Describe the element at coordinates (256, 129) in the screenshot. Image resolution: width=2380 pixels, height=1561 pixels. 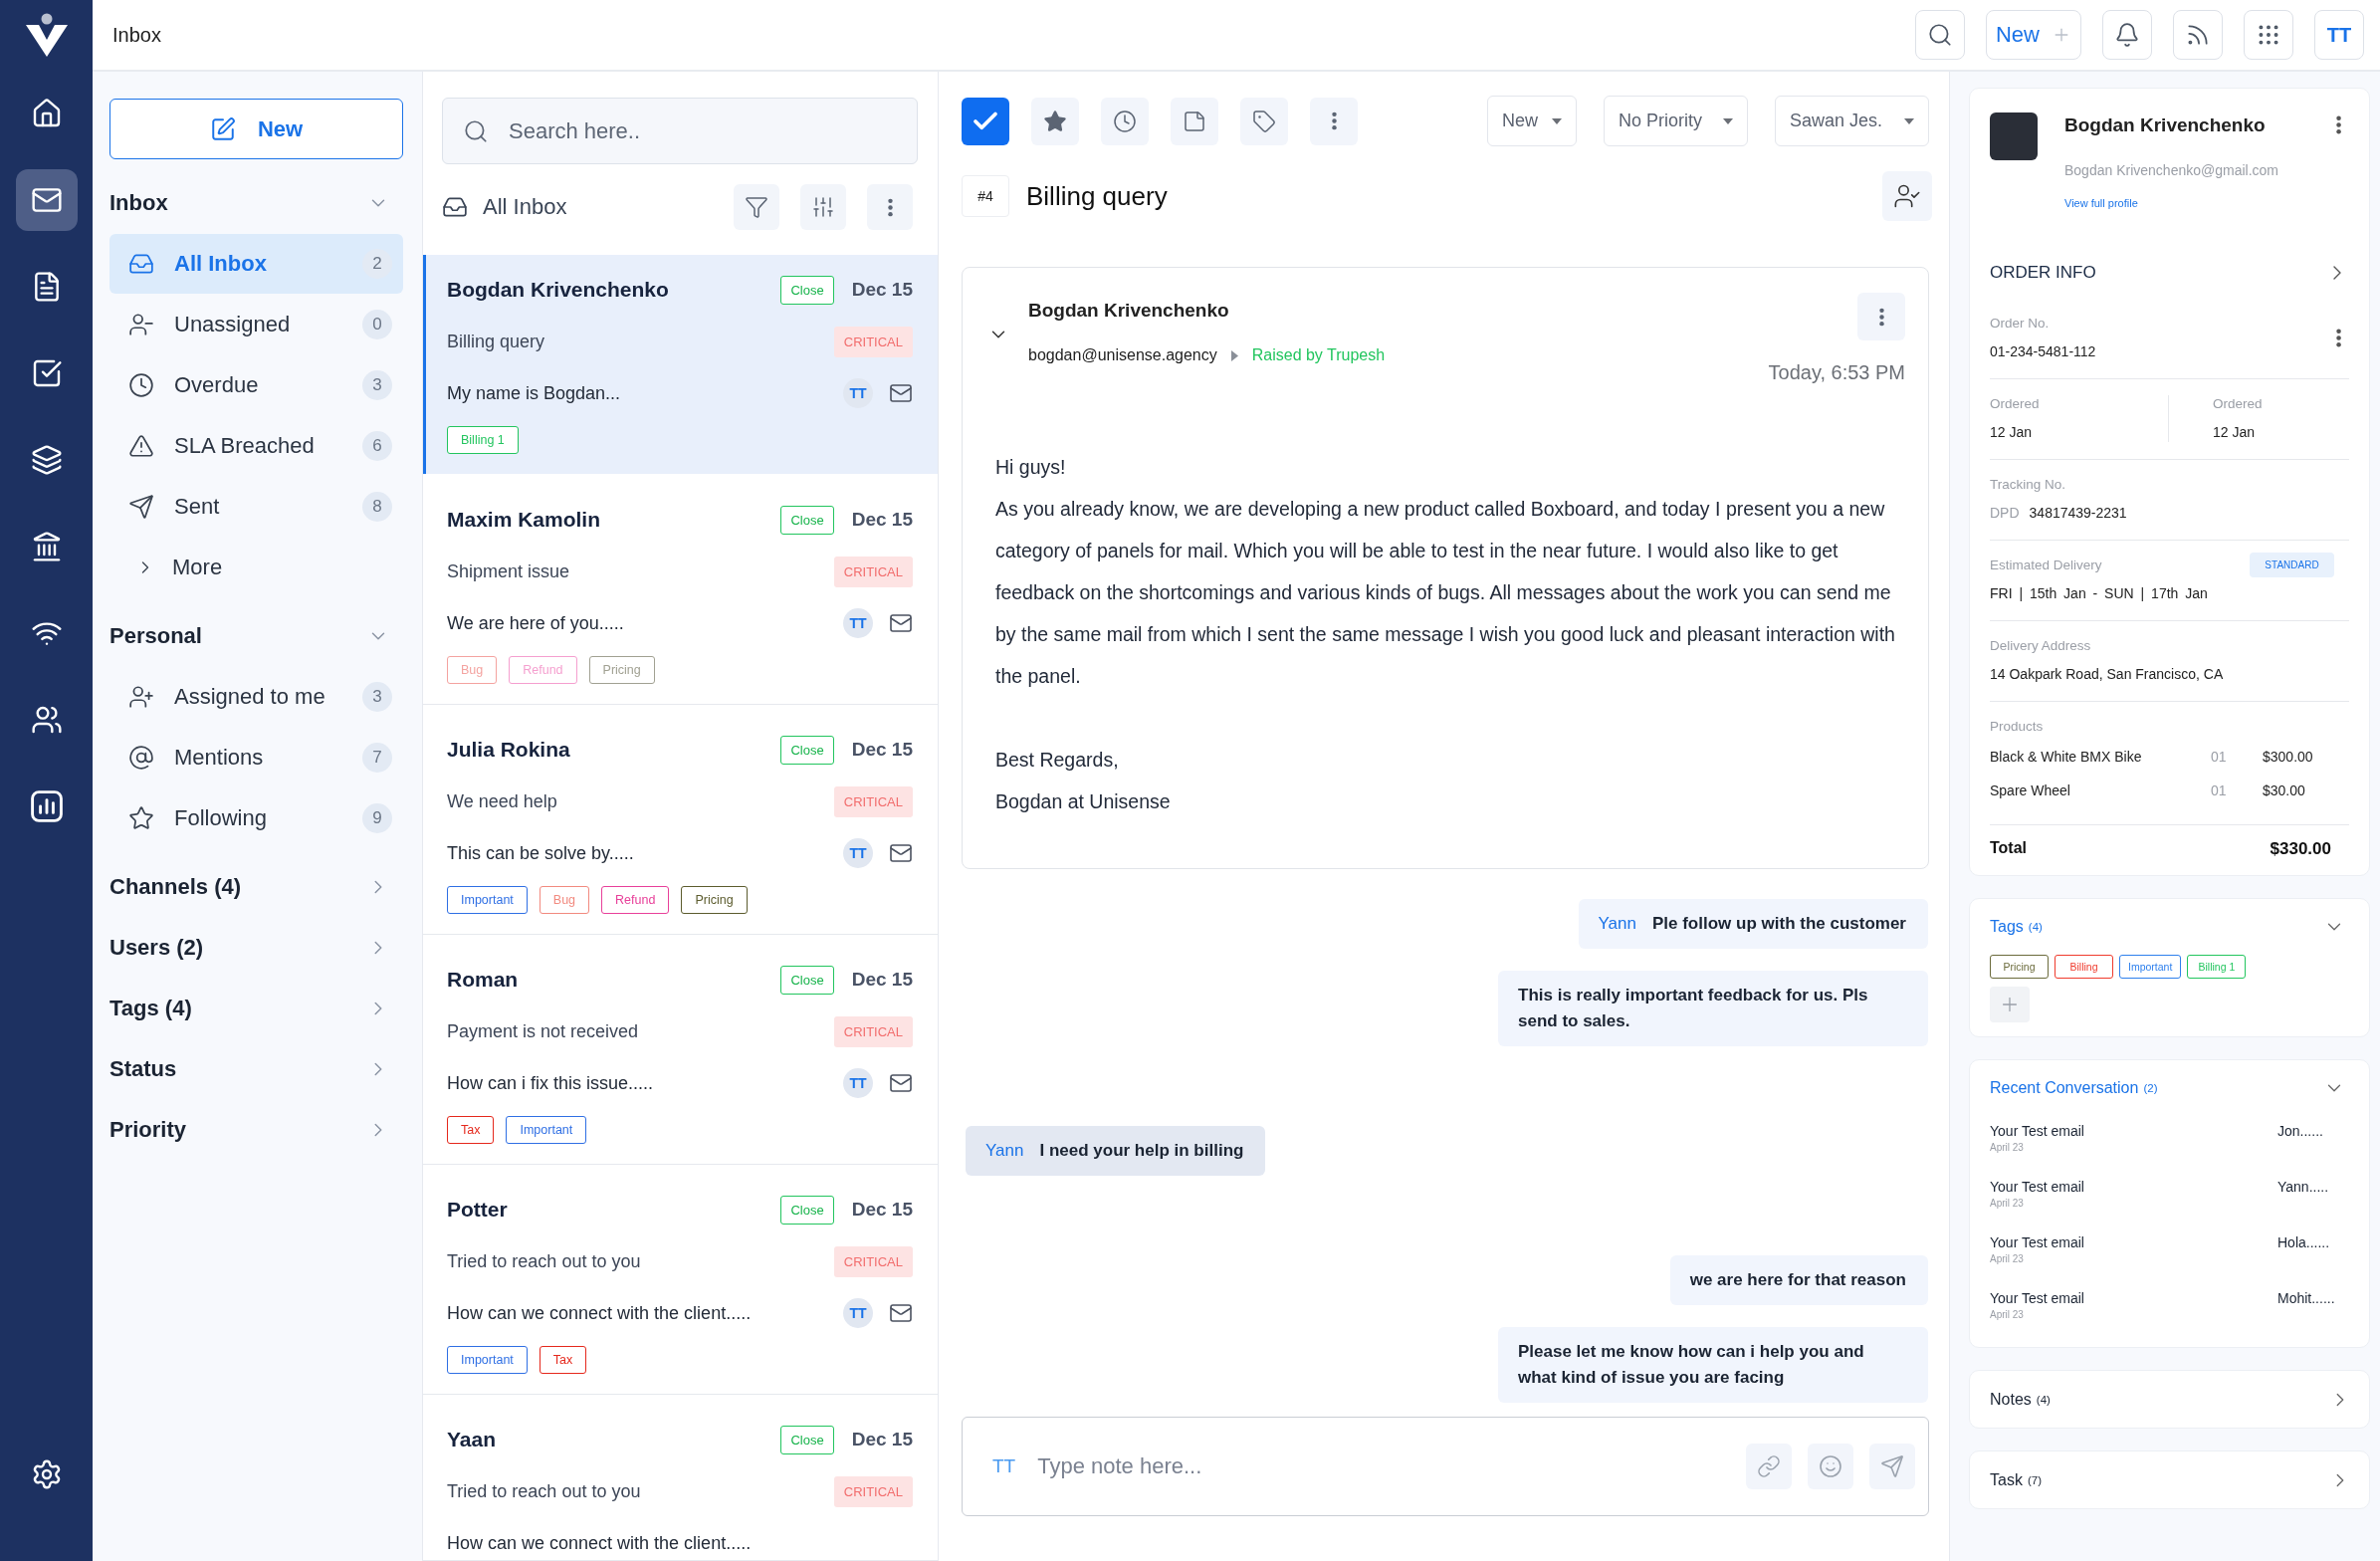
I see `new-ticket-button: New` at that location.